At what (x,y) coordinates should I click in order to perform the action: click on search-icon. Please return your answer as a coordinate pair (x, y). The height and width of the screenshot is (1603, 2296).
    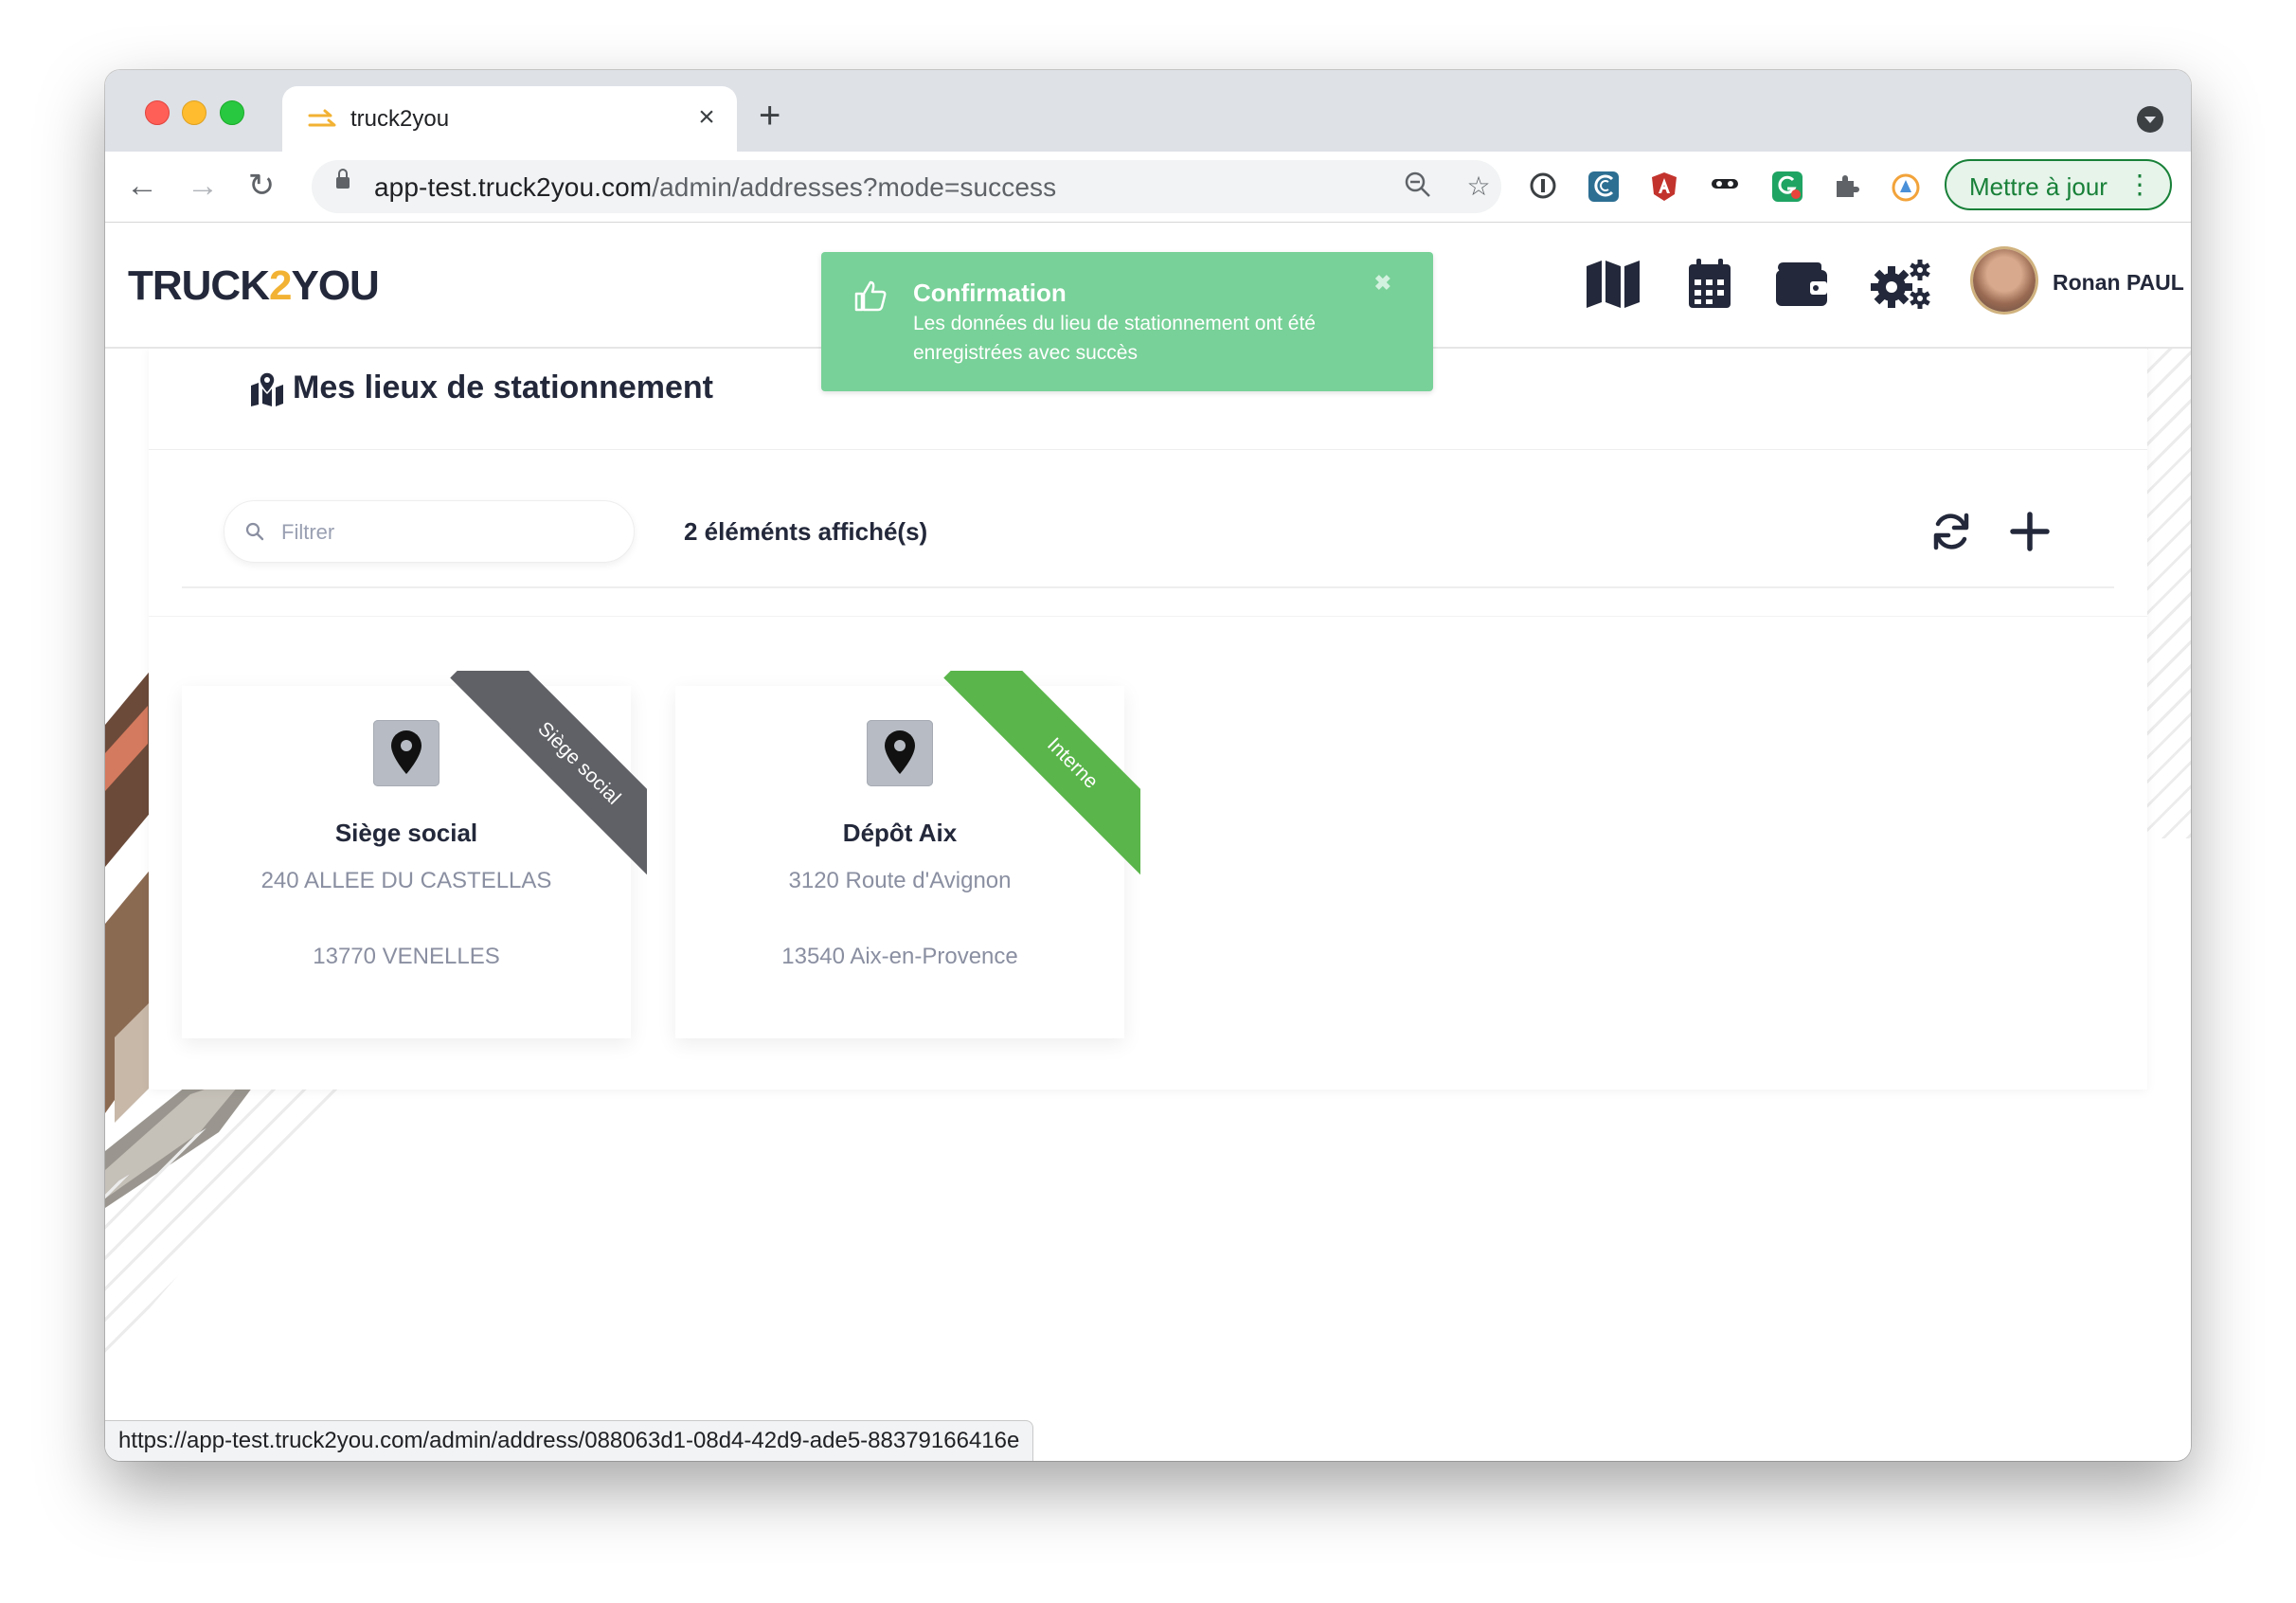
    Looking at the image, I should click on (255, 531).